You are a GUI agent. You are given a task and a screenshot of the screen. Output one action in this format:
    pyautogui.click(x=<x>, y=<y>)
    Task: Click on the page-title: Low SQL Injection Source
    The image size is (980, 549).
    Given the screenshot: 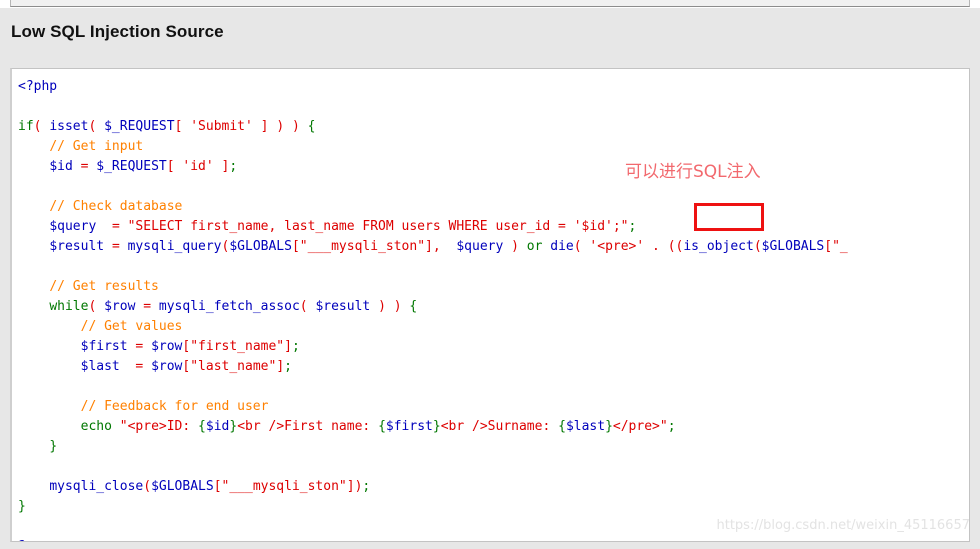 What is the action you would take?
    pyautogui.click(x=117, y=31)
    